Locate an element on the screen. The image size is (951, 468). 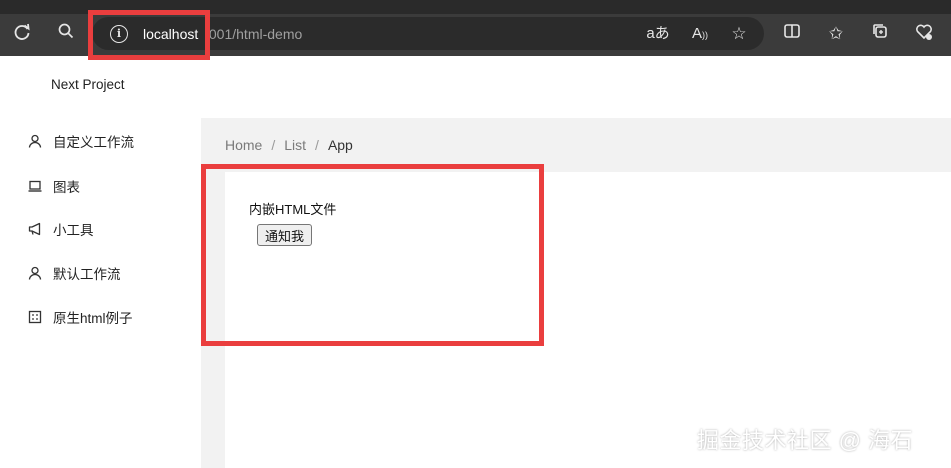
megaphone-icon is located at coordinates (35, 229).